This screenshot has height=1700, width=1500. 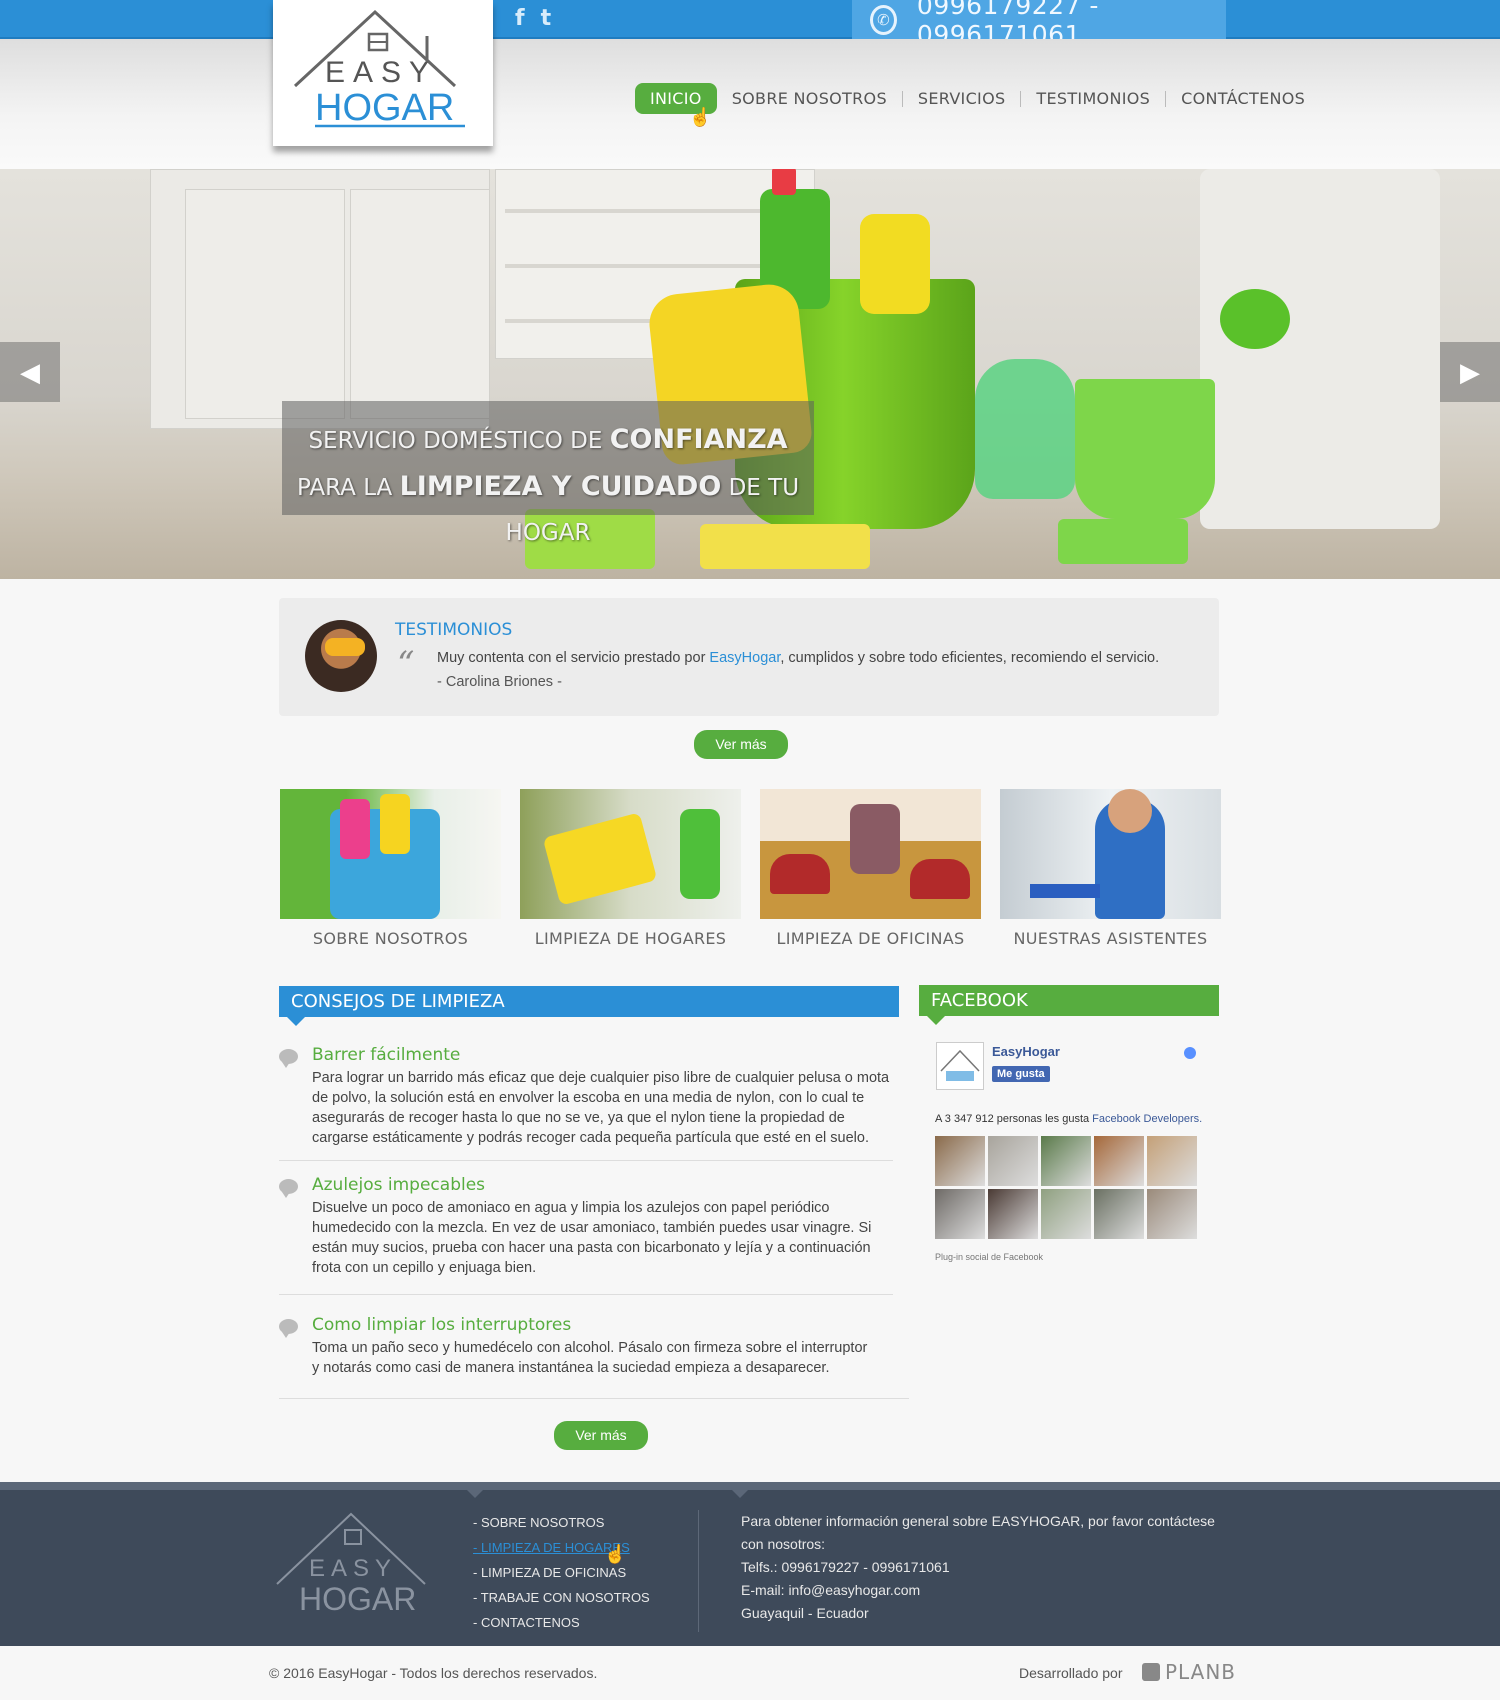 What do you see at coordinates (1243, 98) in the screenshot?
I see `nav-contactenos: CONTÁCTENOS` at bounding box center [1243, 98].